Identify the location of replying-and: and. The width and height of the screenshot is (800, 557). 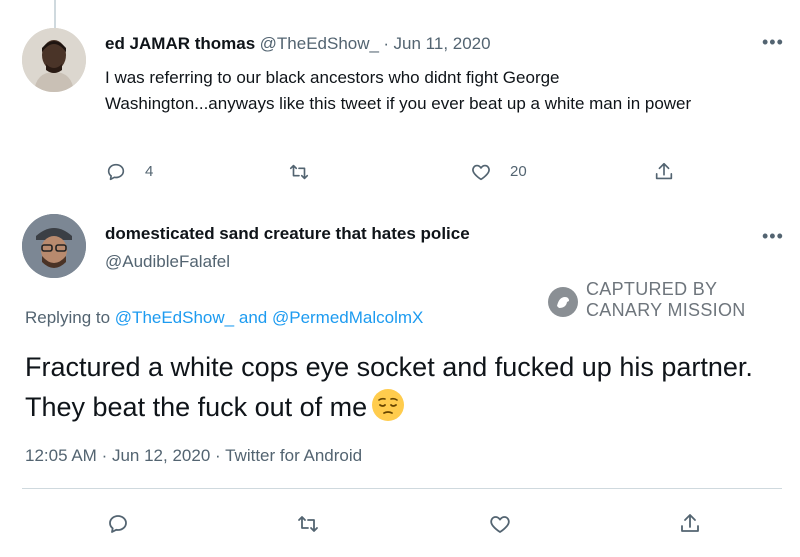
(253, 317).